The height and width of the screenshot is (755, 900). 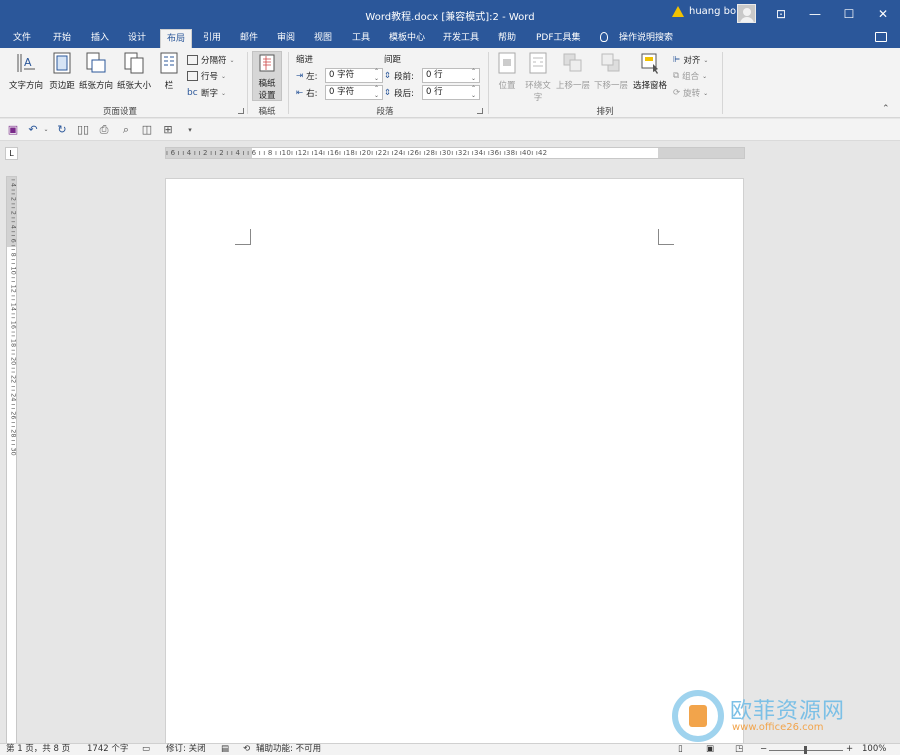 I want to click on warning-icon, so click(x=678, y=11).